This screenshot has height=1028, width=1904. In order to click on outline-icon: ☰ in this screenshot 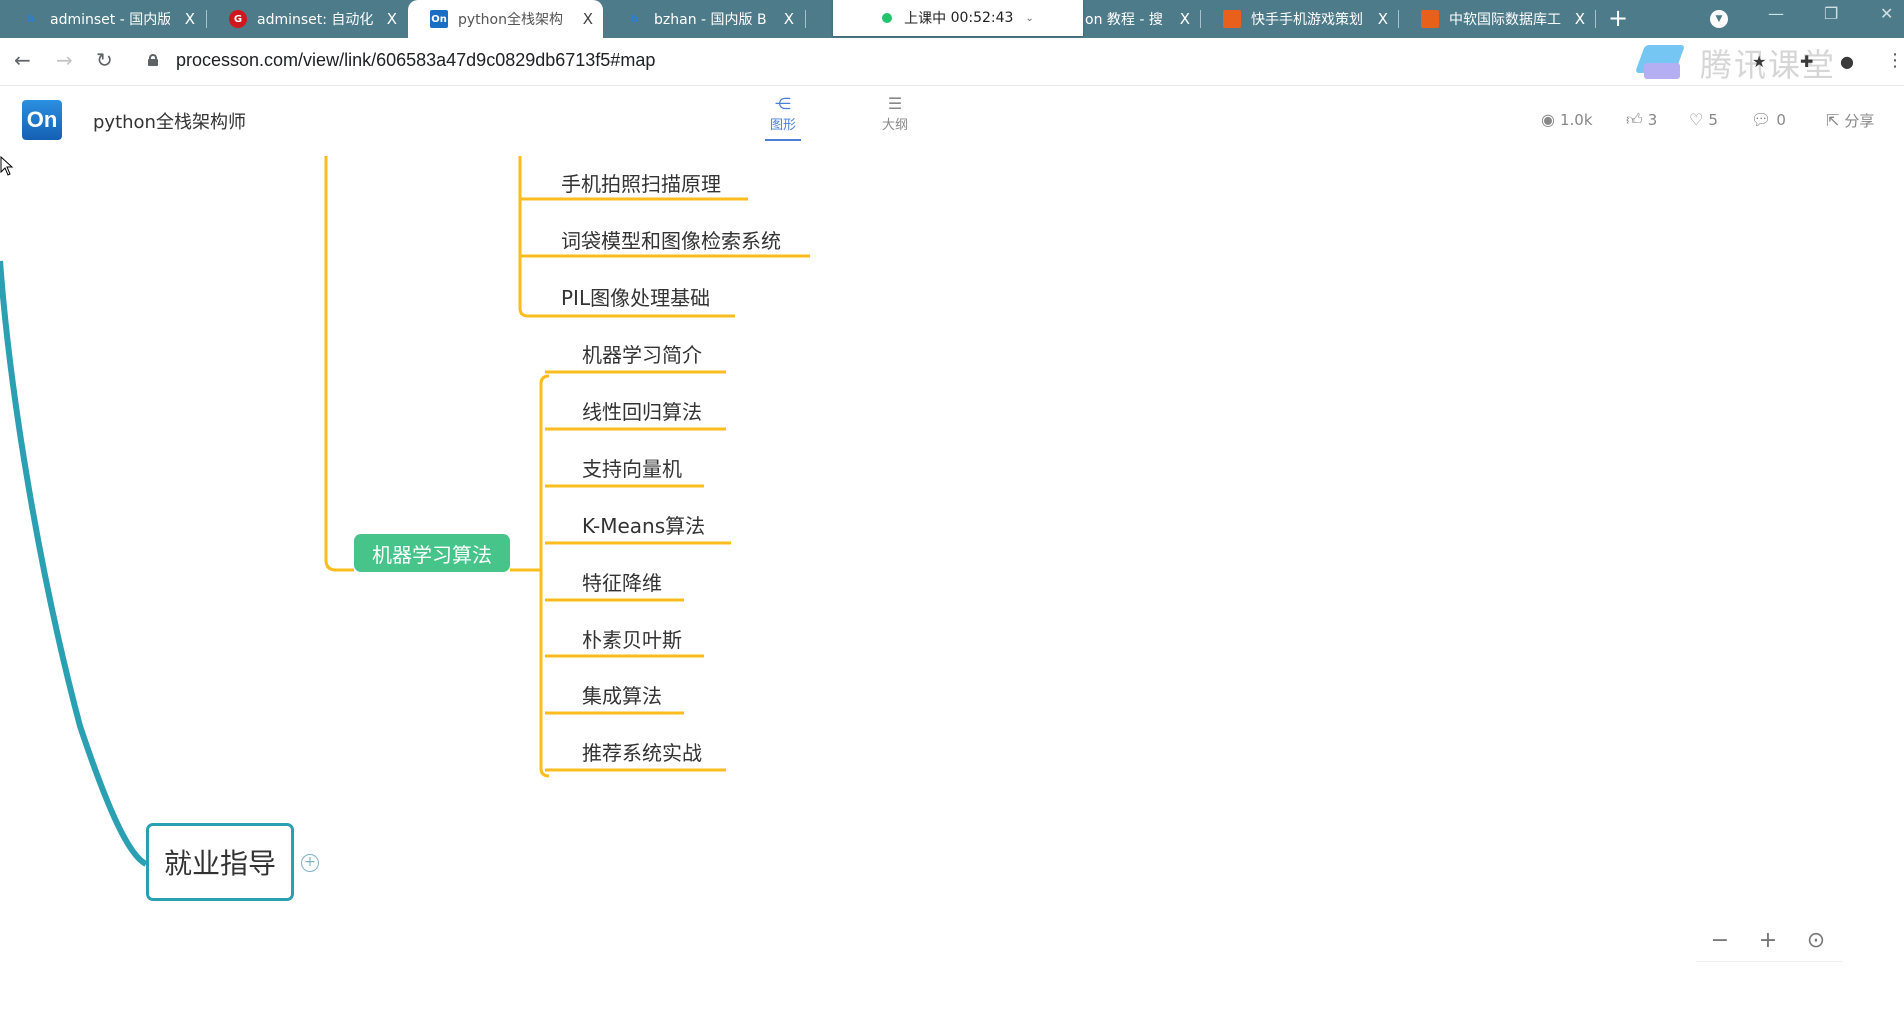, I will do `click(895, 103)`.